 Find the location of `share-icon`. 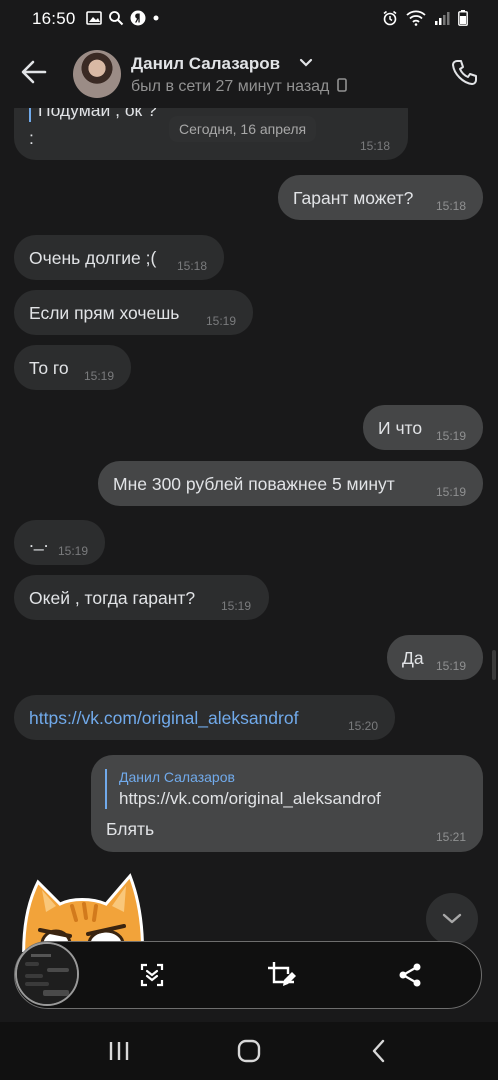

share-icon is located at coordinates (410, 975).